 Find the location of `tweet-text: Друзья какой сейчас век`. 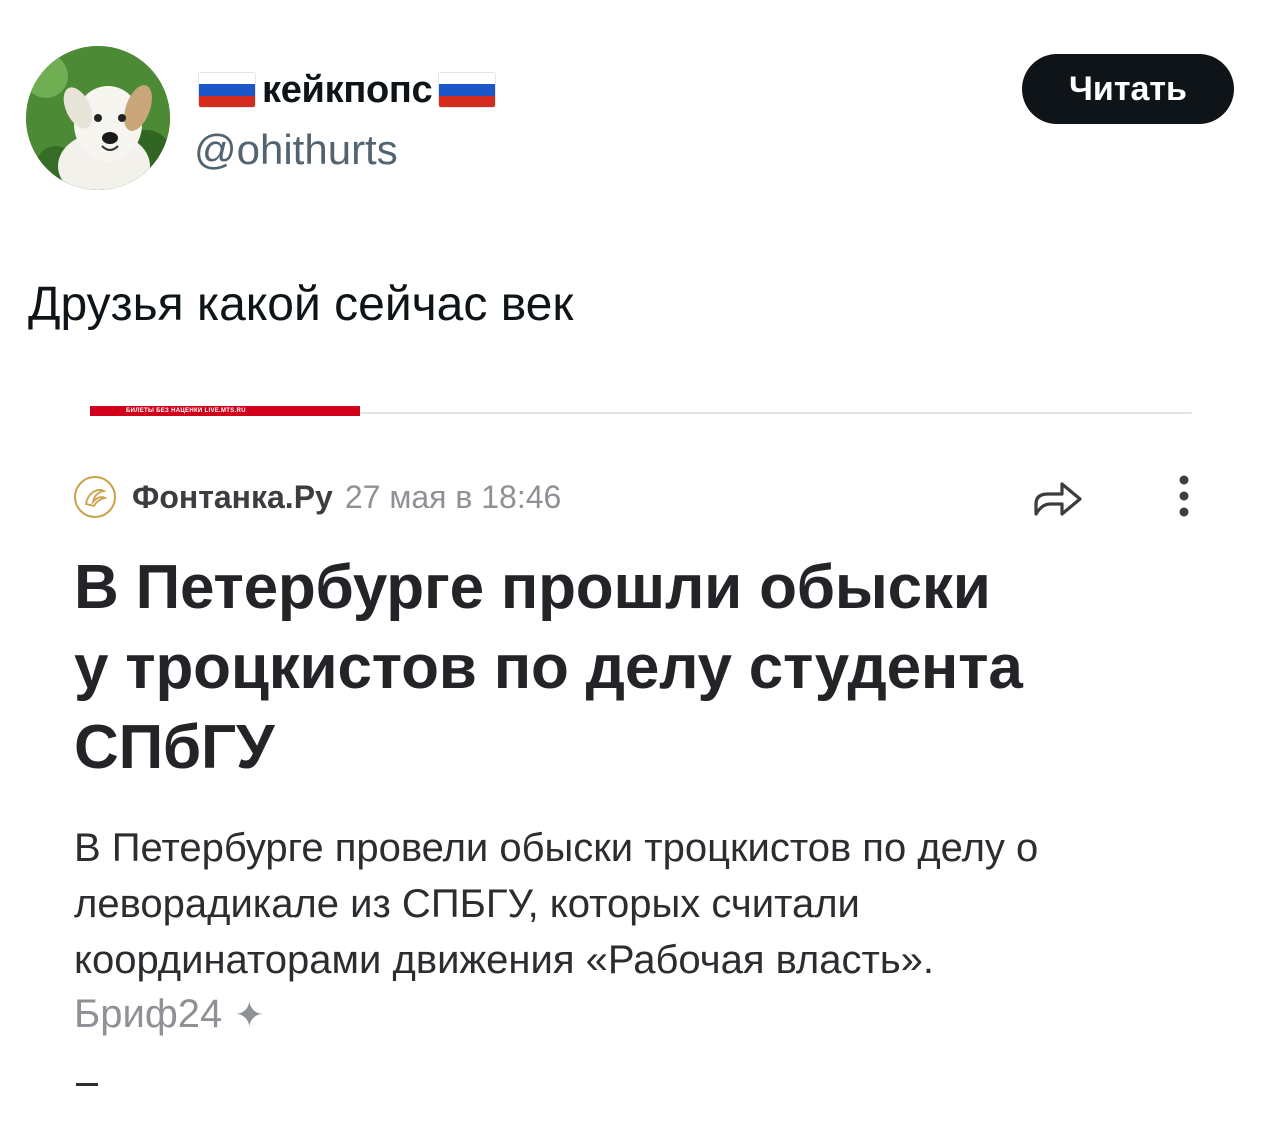

tweet-text: Друзья какой сейчас век is located at coordinates (301, 304).